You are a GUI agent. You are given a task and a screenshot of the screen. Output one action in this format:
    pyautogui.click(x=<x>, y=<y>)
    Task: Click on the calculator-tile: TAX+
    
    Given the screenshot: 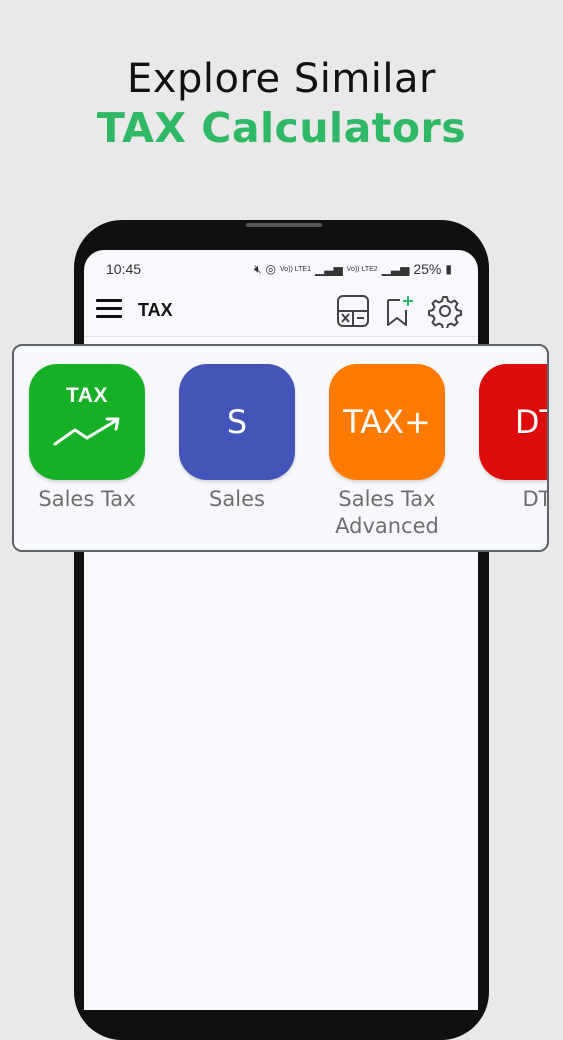 What is the action you would take?
    pyautogui.click(x=387, y=422)
    